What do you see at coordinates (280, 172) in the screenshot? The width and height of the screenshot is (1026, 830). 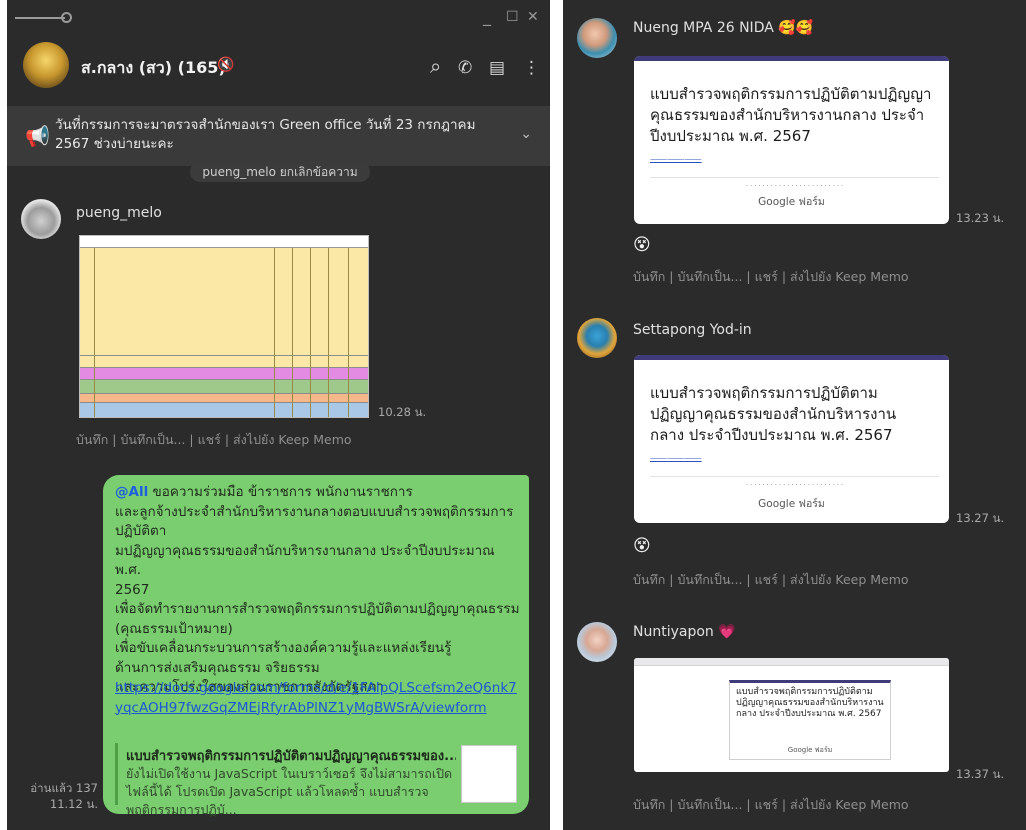 I see `system-note-unsent: pueng_melo ยกเลิกข้อความ` at bounding box center [280, 172].